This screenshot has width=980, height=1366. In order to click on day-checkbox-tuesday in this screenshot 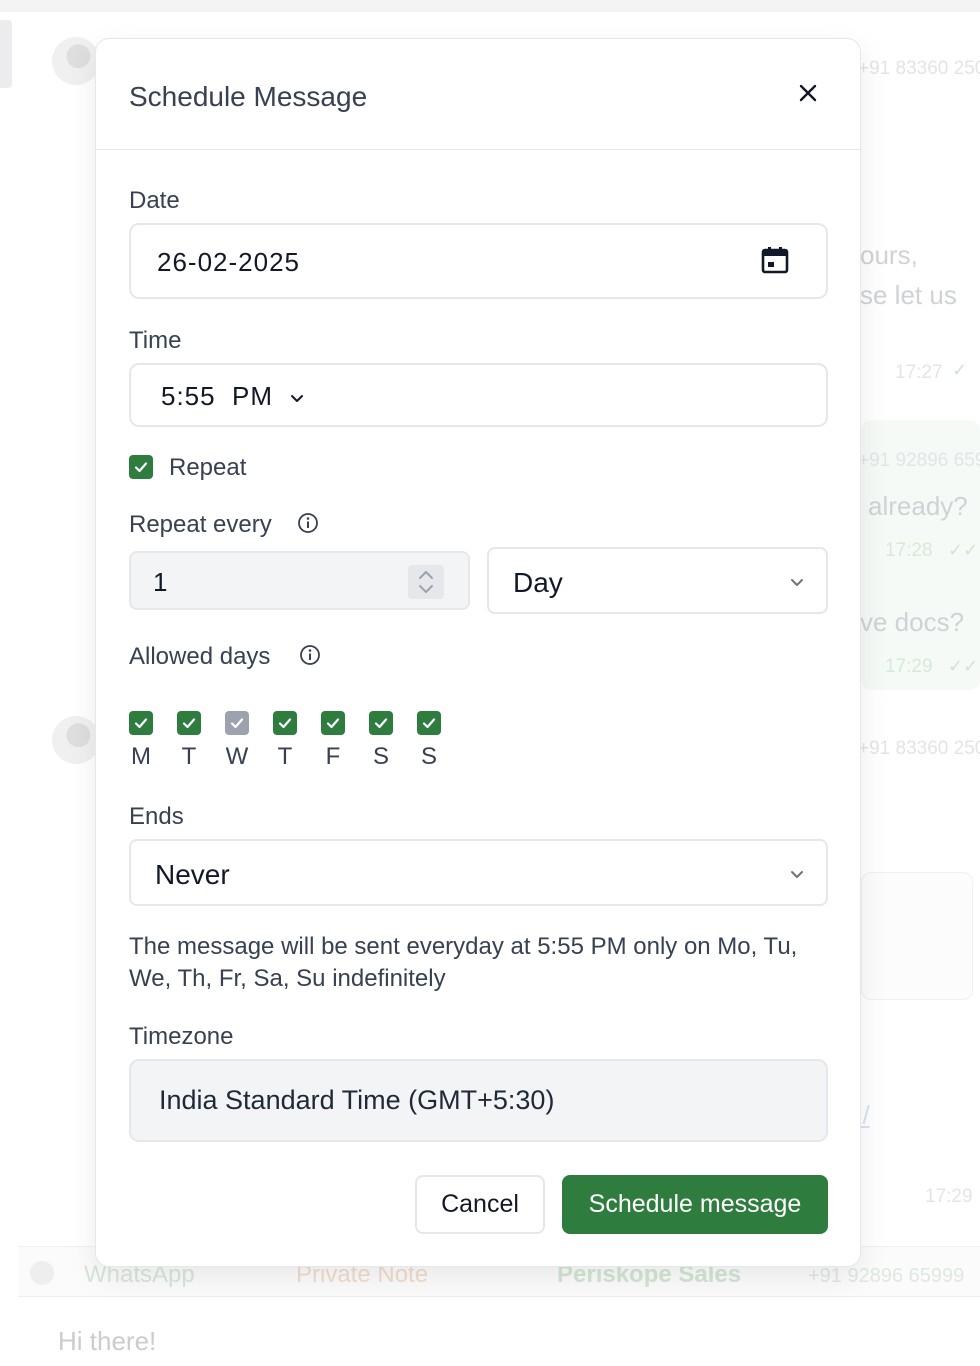, I will do `click(189, 723)`.